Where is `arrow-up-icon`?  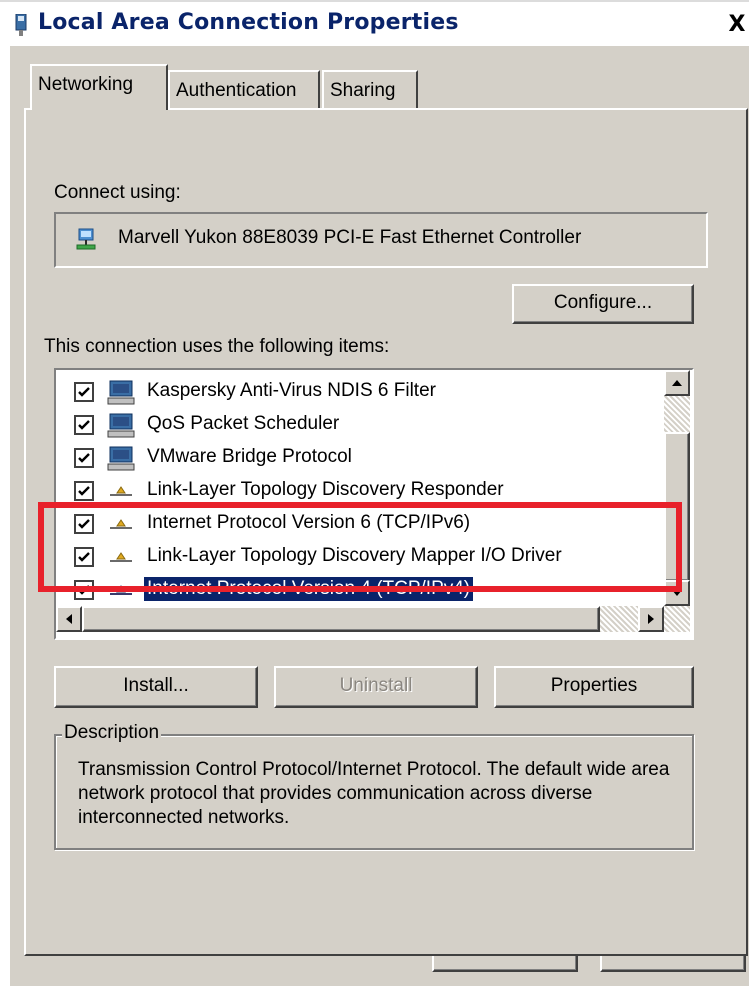 arrow-up-icon is located at coordinates (677, 383).